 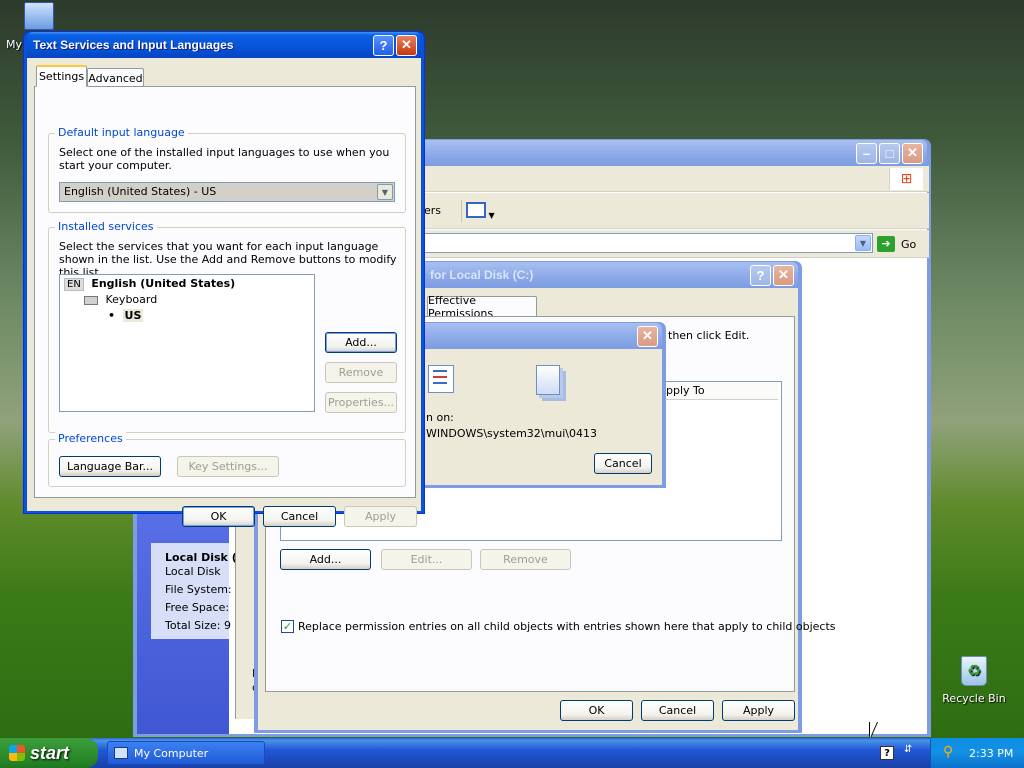 I want to click on remove-service-button: Remove, so click(x=361, y=372).